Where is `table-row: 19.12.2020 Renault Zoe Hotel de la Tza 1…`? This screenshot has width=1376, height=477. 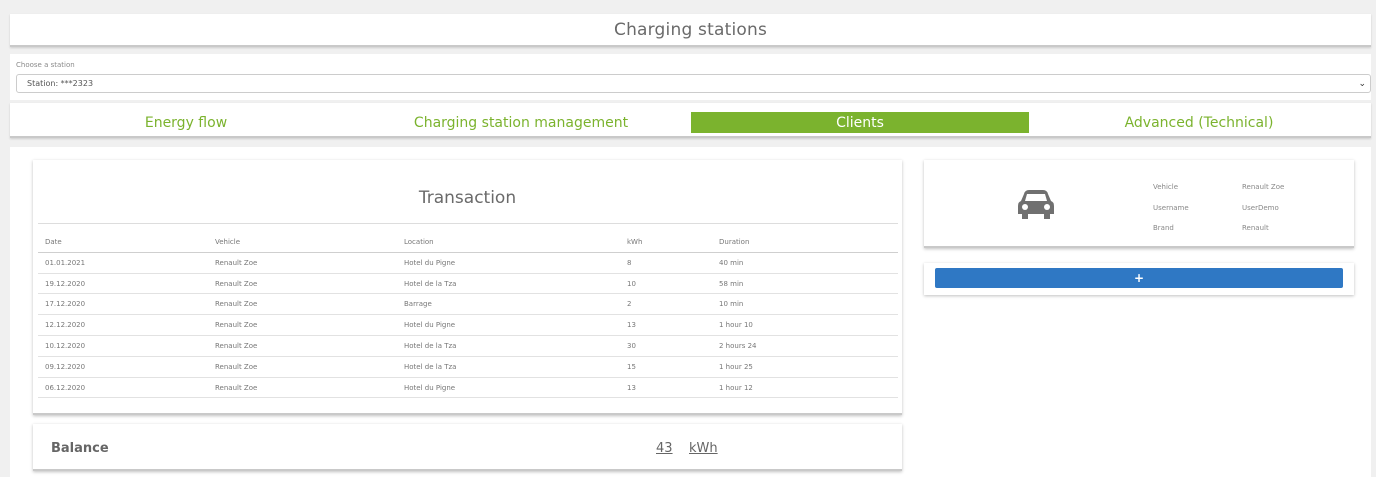 table-row: 19.12.2020 Renault Zoe Hotel de la Tza 1… is located at coordinates (468, 284).